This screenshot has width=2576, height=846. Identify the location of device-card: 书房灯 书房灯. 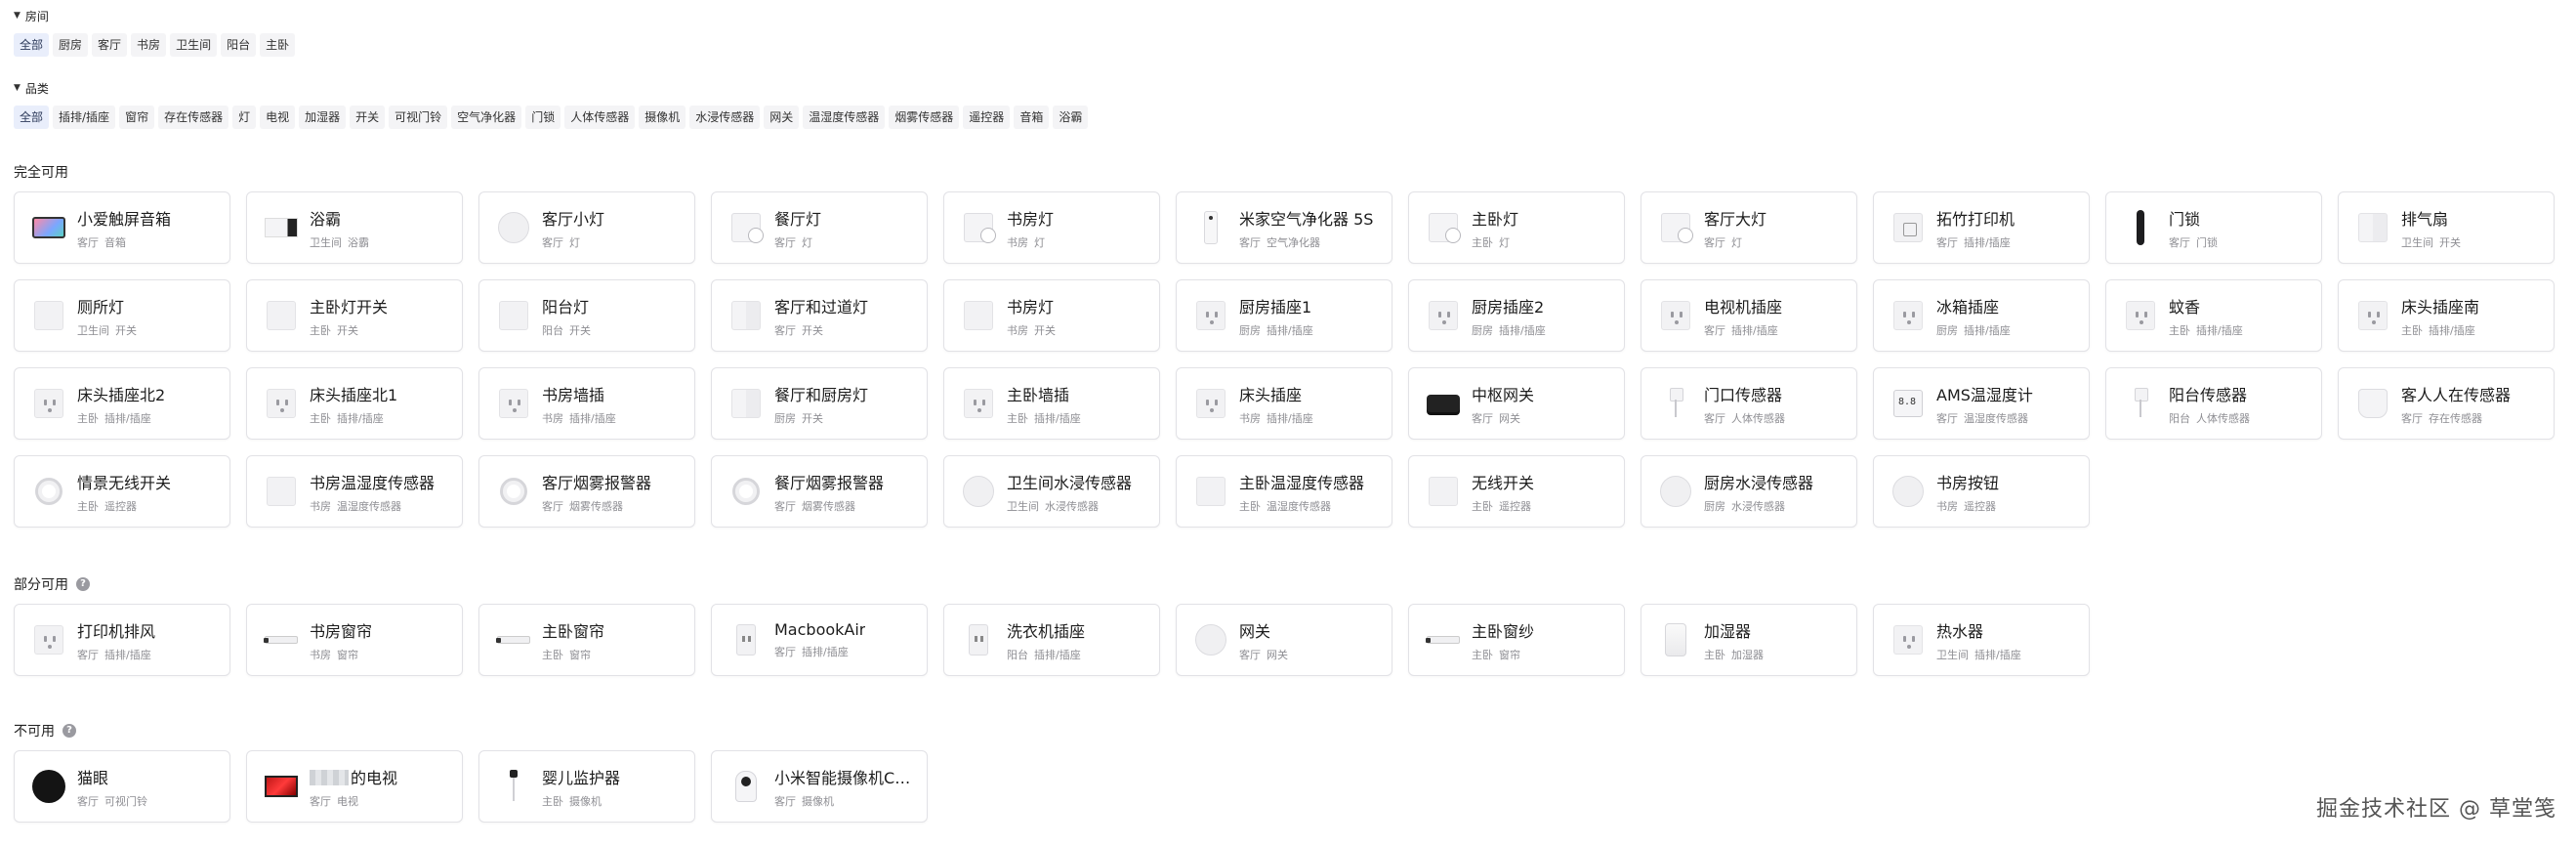
(1051, 227).